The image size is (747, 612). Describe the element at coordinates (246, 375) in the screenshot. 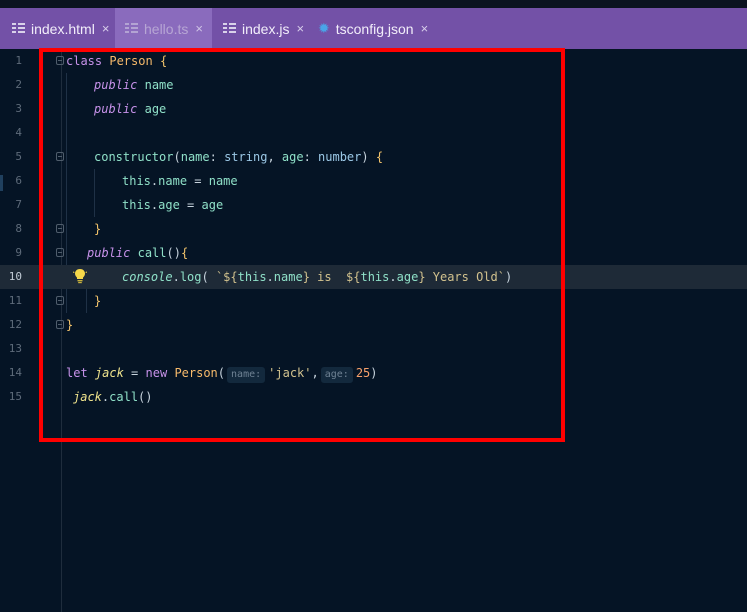

I see `parameter-hint: name:` at that location.